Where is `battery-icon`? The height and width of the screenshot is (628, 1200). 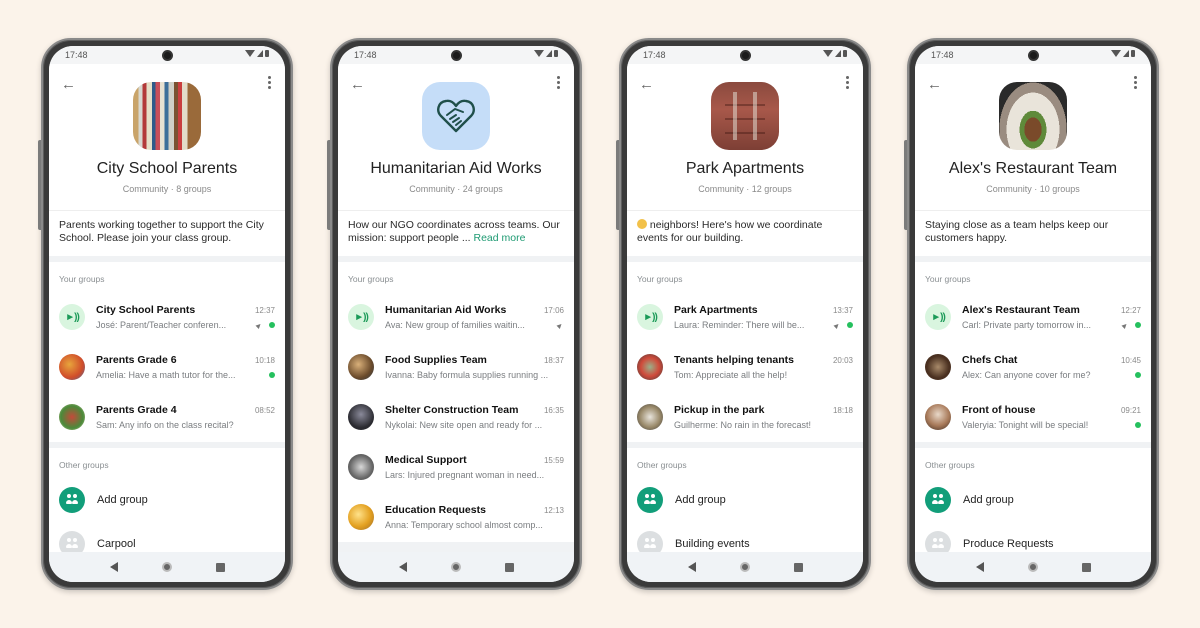 battery-icon is located at coordinates (267, 53).